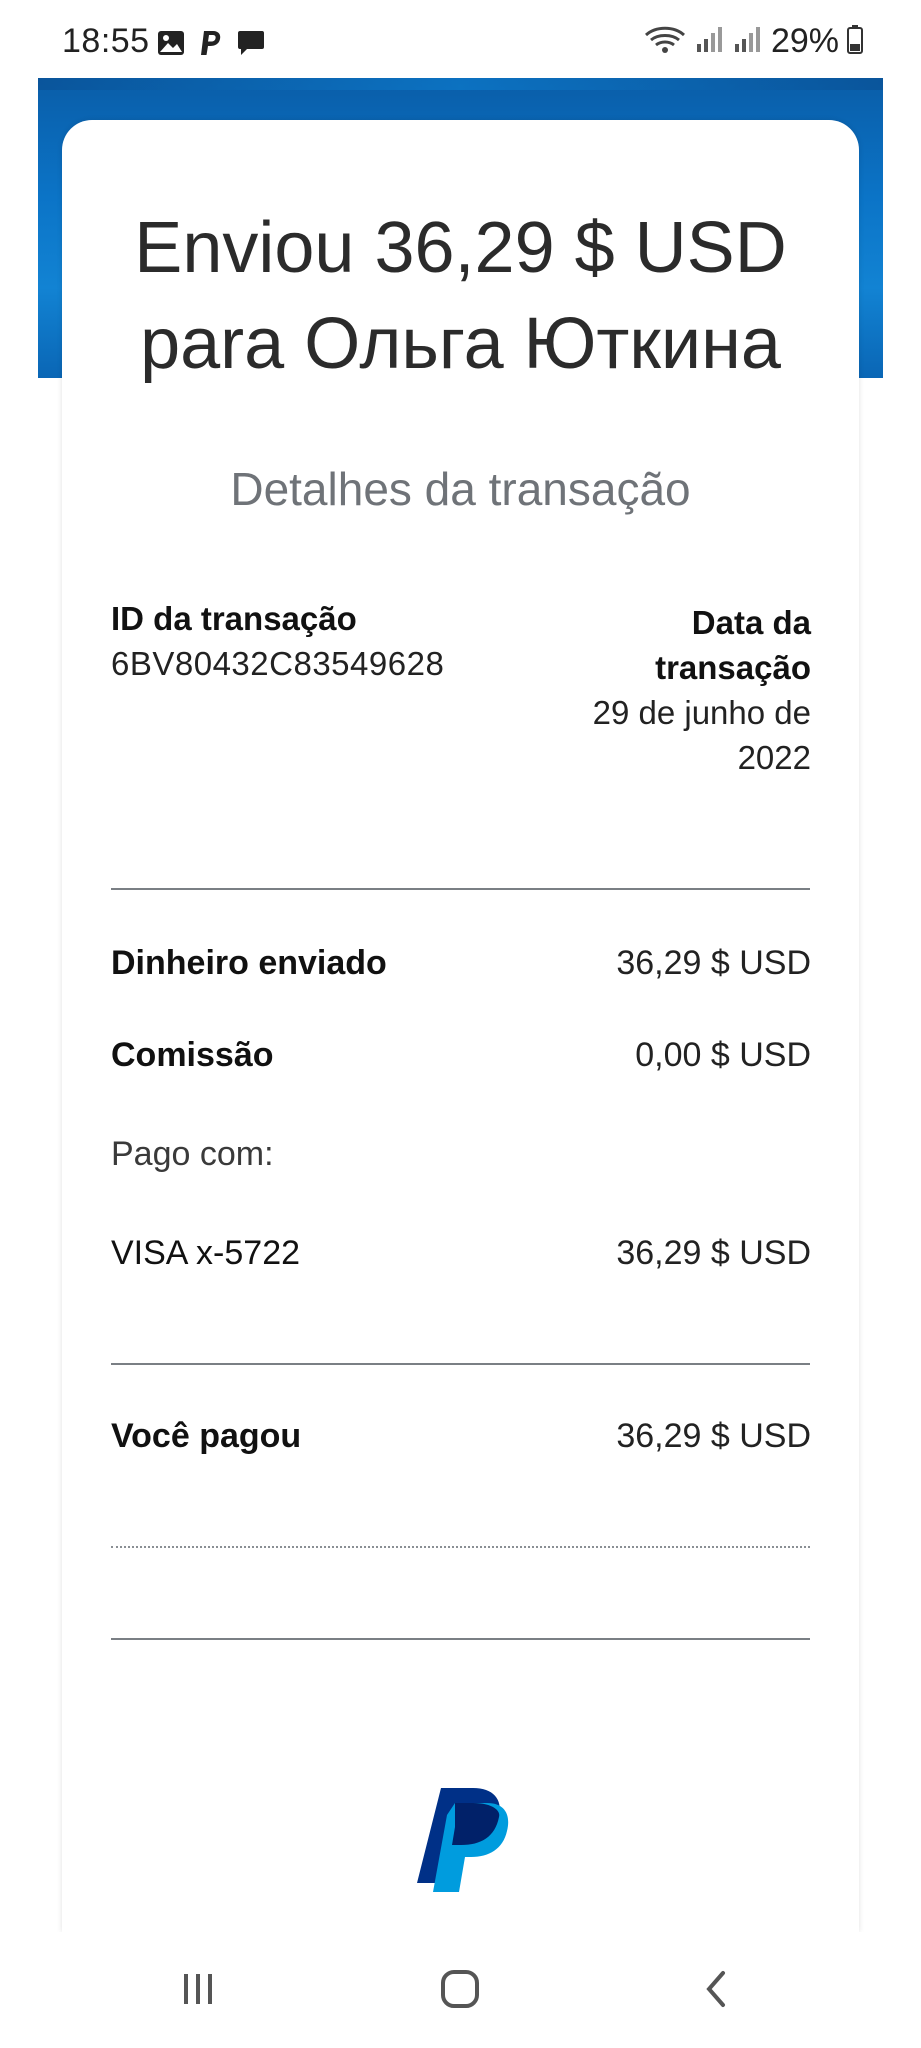 The height and width of the screenshot is (2048, 921). Describe the element at coordinates (171, 45) in the screenshot. I see `gallery-icon` at that location.